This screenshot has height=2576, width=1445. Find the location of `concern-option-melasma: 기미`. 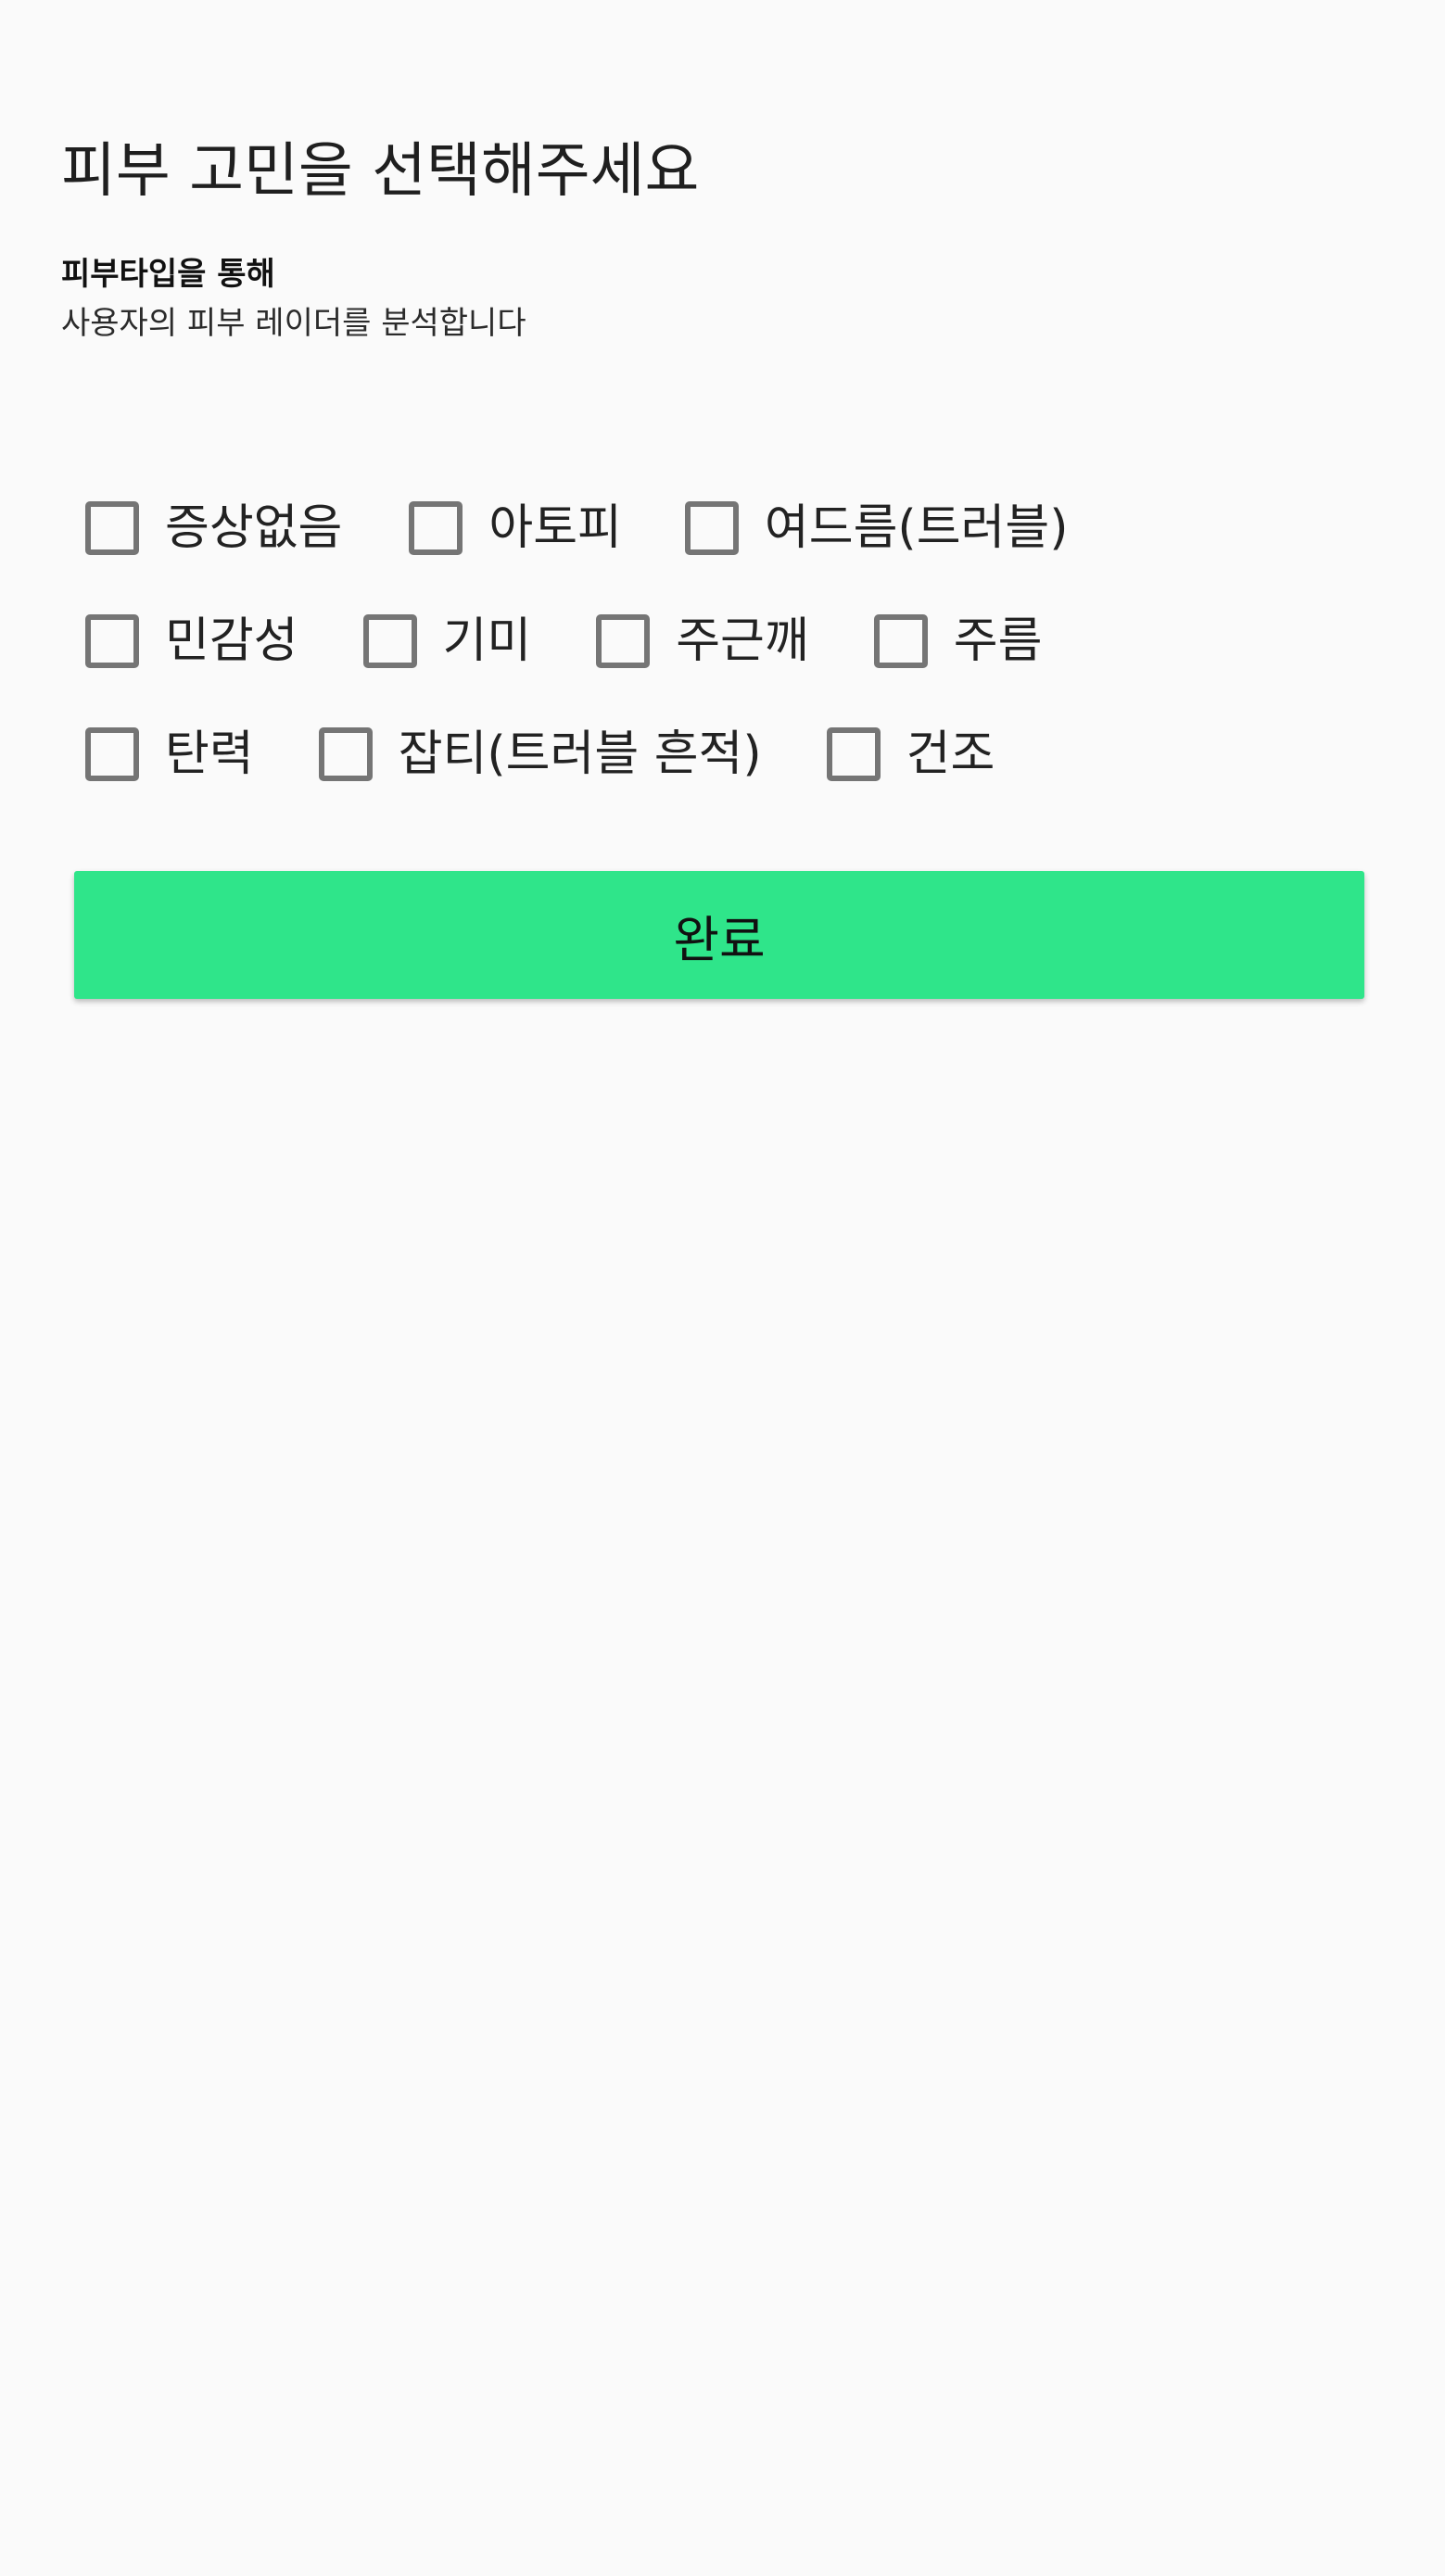

concern-option-melasma: 기미 is located at coordinates (447, 641).